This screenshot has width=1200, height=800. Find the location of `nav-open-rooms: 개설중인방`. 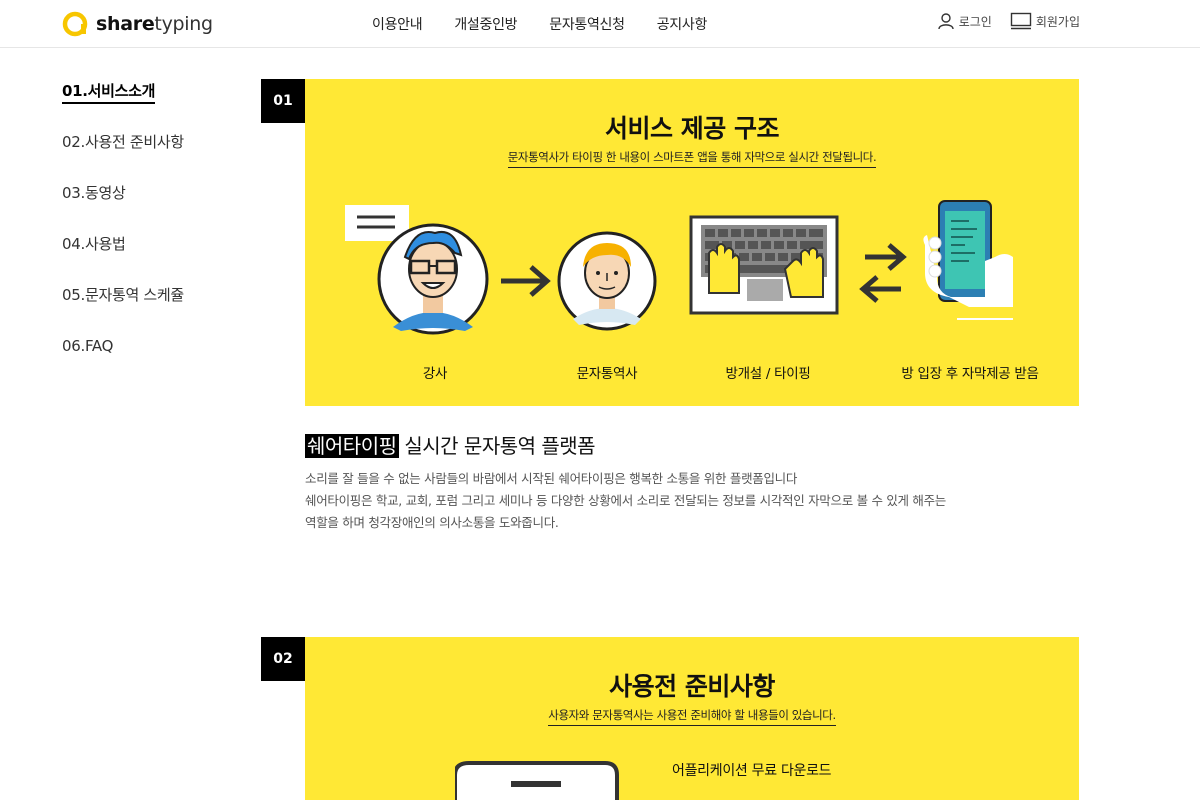

nav-open-rooms: 개설중인방 is located at coordinates (485, 24).